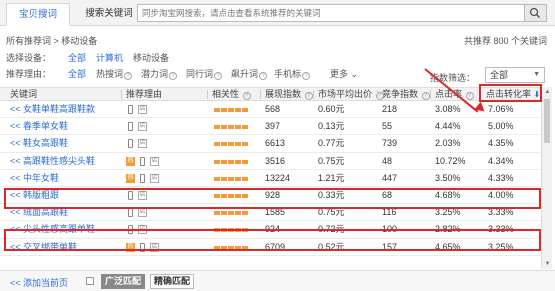 This screenshot has width=555, height=291. Describe the element at coordinates (226, 94) in the screenshot. I see `col-relevance-label: 相关性` at that location.